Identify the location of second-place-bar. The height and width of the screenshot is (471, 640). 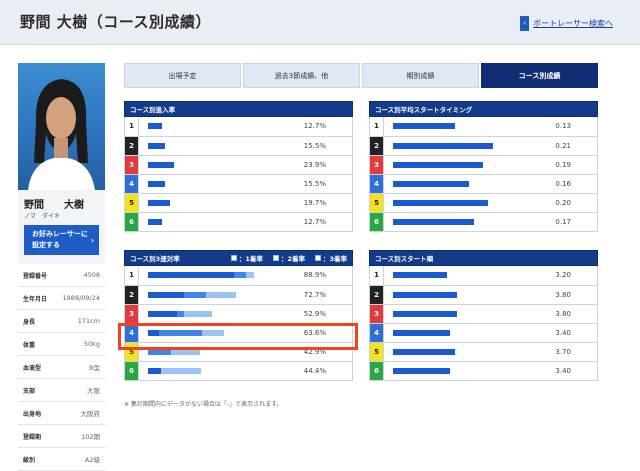
(240, 275).